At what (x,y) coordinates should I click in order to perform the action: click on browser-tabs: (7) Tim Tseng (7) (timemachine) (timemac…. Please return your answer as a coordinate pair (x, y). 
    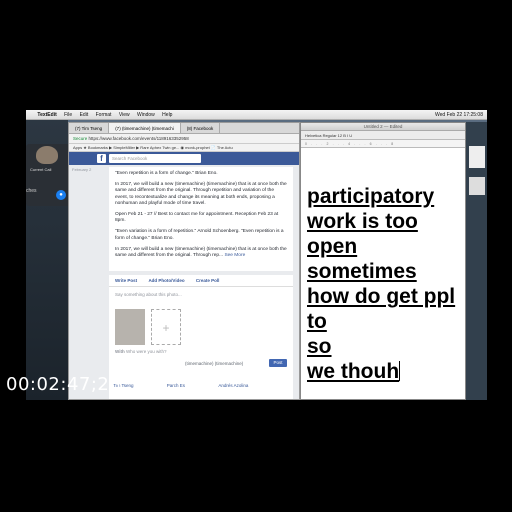
    Looking at the image, I should click on (184, 128).